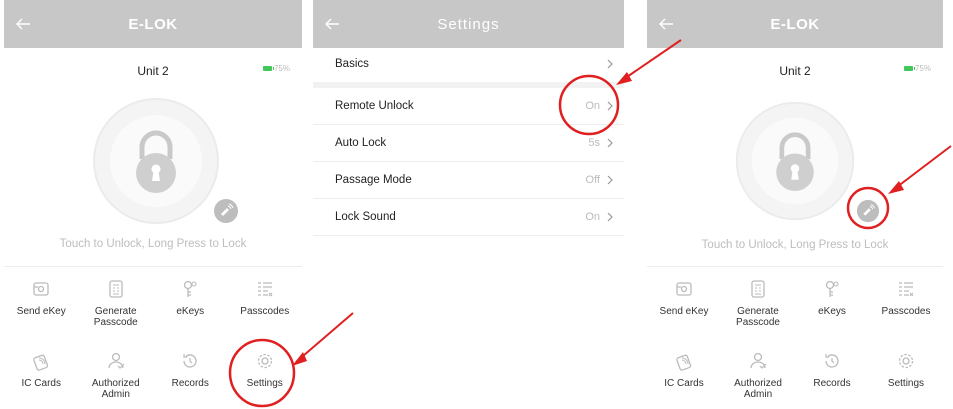 The width and height of the screenshot is (953, 409). What do you see at coordinates (373, 180) in the screenshot?
I see `settings-row-label: Passage Mode` at bounding box center [373, 180].